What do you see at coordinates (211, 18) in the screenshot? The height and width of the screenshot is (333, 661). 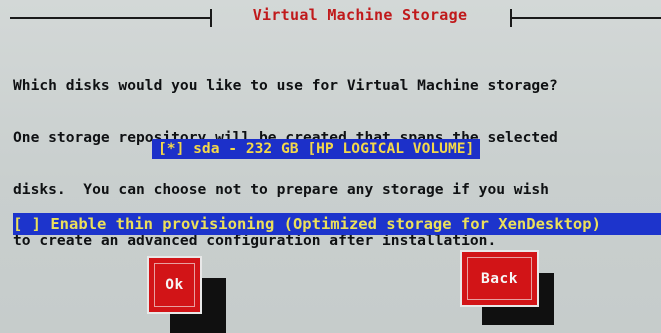 I see `dialog-title-left-tick` at bounding box center [211, 18].